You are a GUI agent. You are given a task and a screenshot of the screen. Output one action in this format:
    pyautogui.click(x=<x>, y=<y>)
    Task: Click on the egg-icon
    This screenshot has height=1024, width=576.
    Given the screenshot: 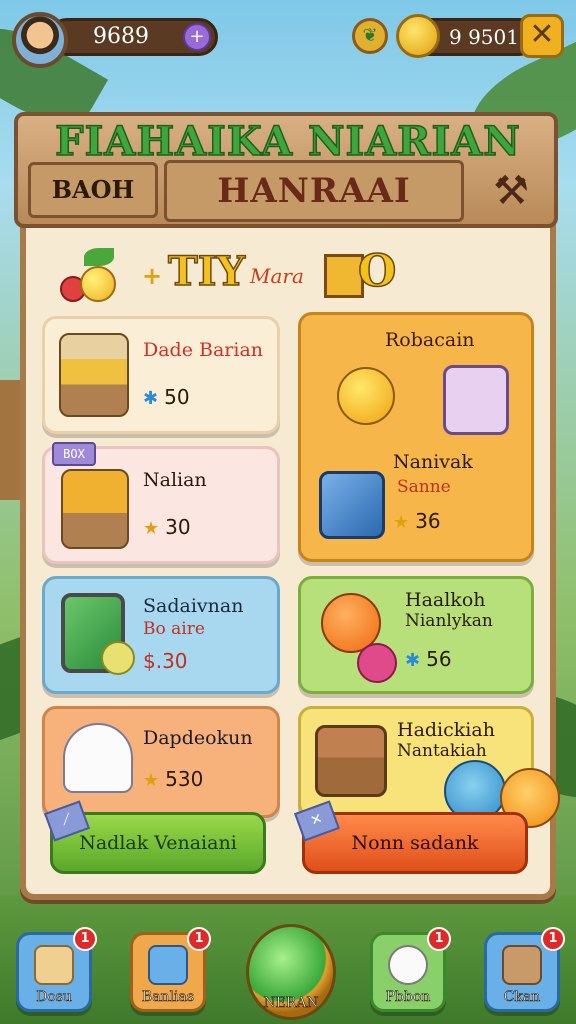 What is the action you would take?
    pyautogui.click(x=408, y=965)
    